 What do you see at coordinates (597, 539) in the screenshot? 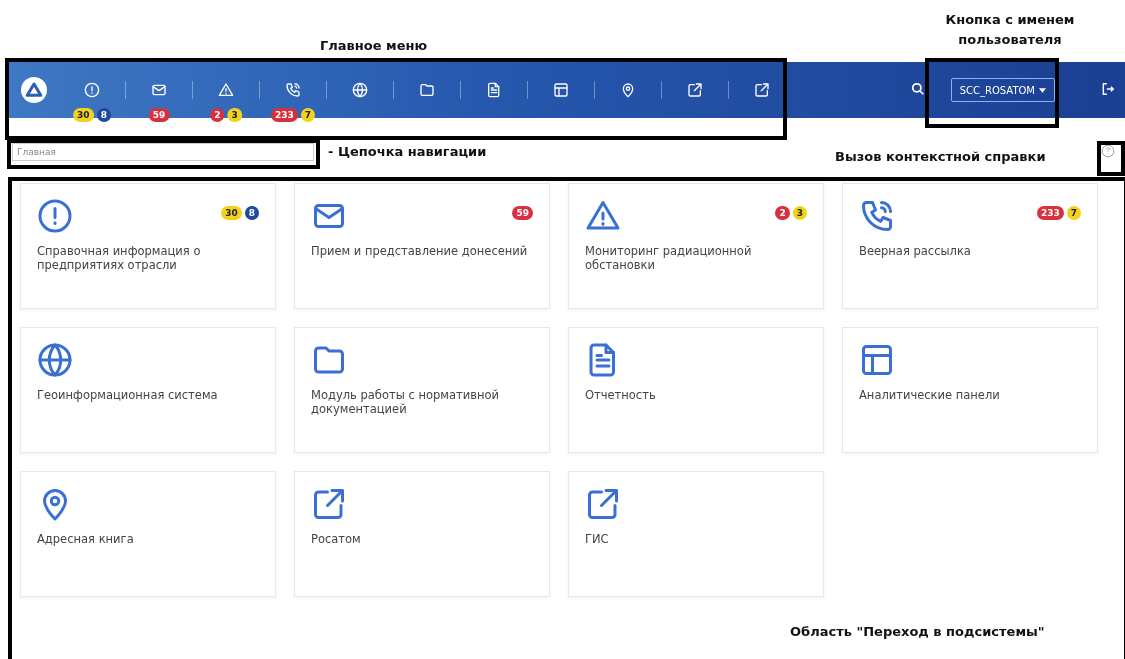
I see `card-title: ГИС` at bounding box center [597, 539].